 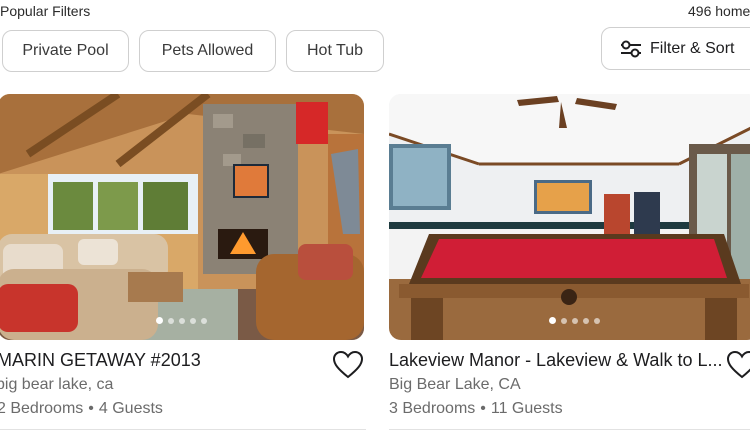 I want to click on guests-count: 11 Guests, so click(x=526, y=408).